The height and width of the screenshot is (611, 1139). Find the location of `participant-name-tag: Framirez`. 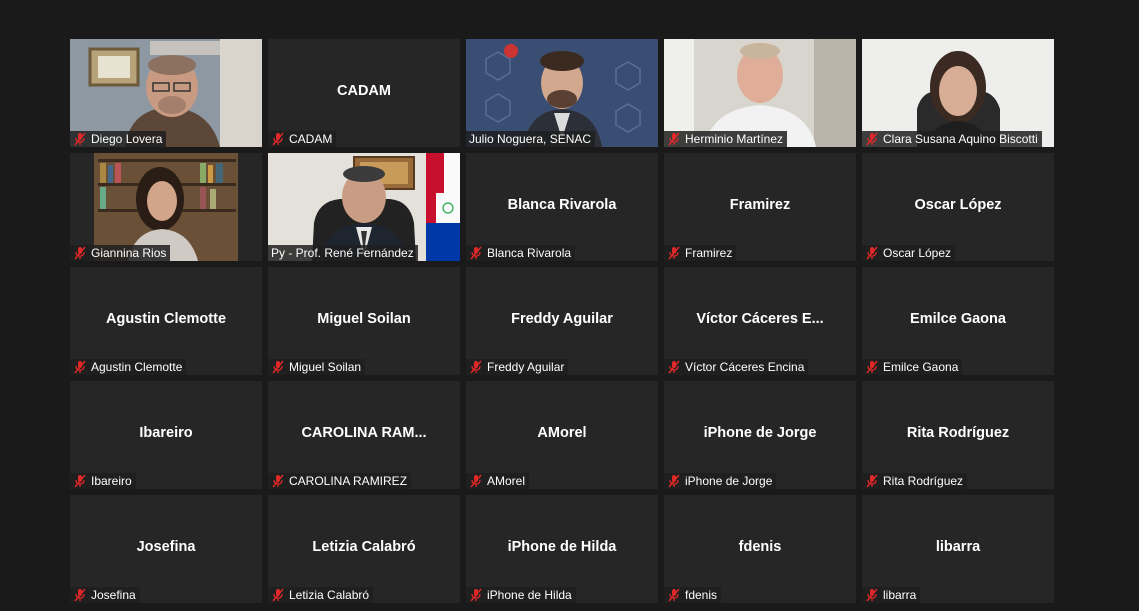

participant-name-tag: Framirez is located at coordinates (700, 253).